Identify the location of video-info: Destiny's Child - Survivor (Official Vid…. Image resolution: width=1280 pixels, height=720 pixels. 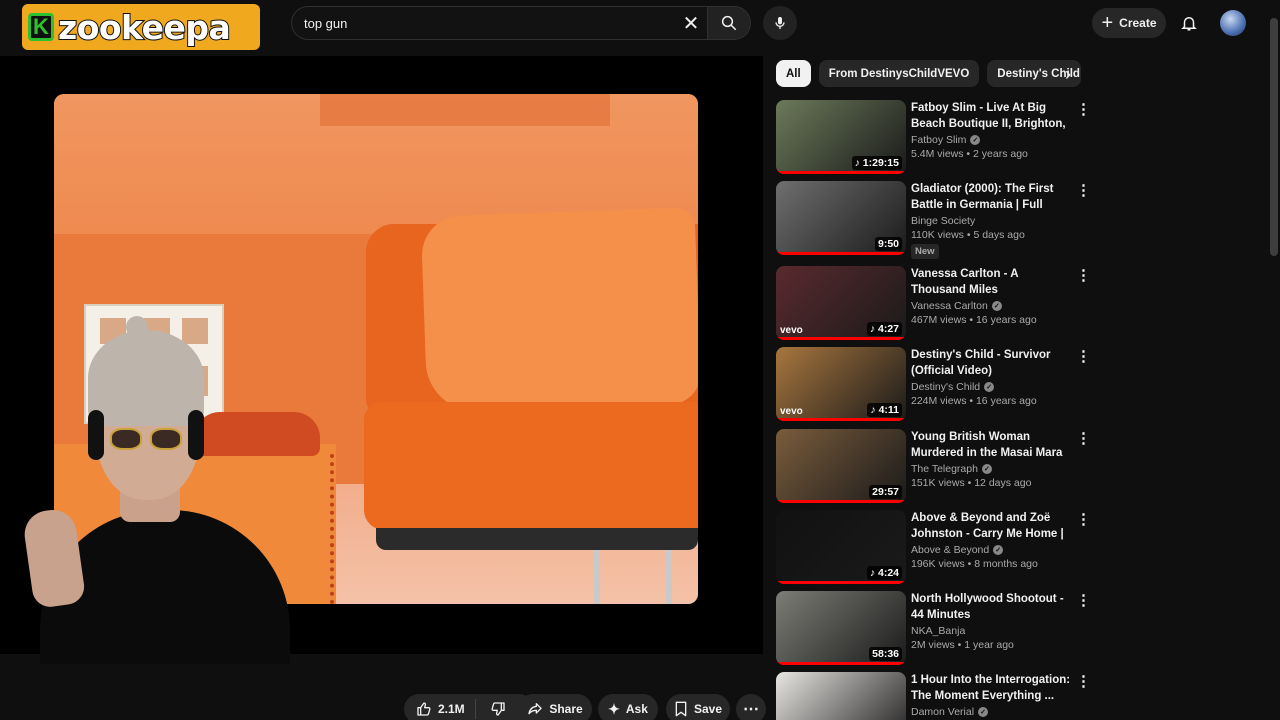
(993, 377).